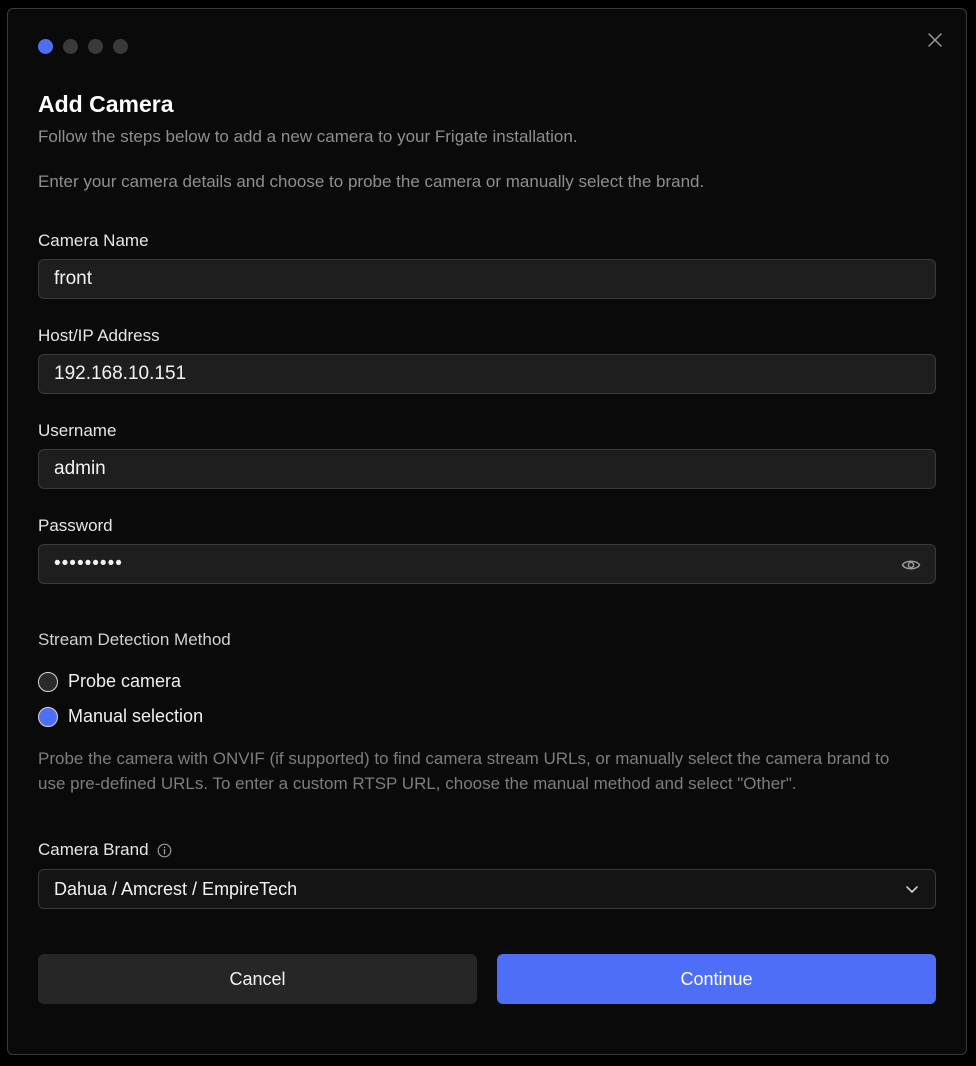  I want to click on eye-icon, so click(911, 565).